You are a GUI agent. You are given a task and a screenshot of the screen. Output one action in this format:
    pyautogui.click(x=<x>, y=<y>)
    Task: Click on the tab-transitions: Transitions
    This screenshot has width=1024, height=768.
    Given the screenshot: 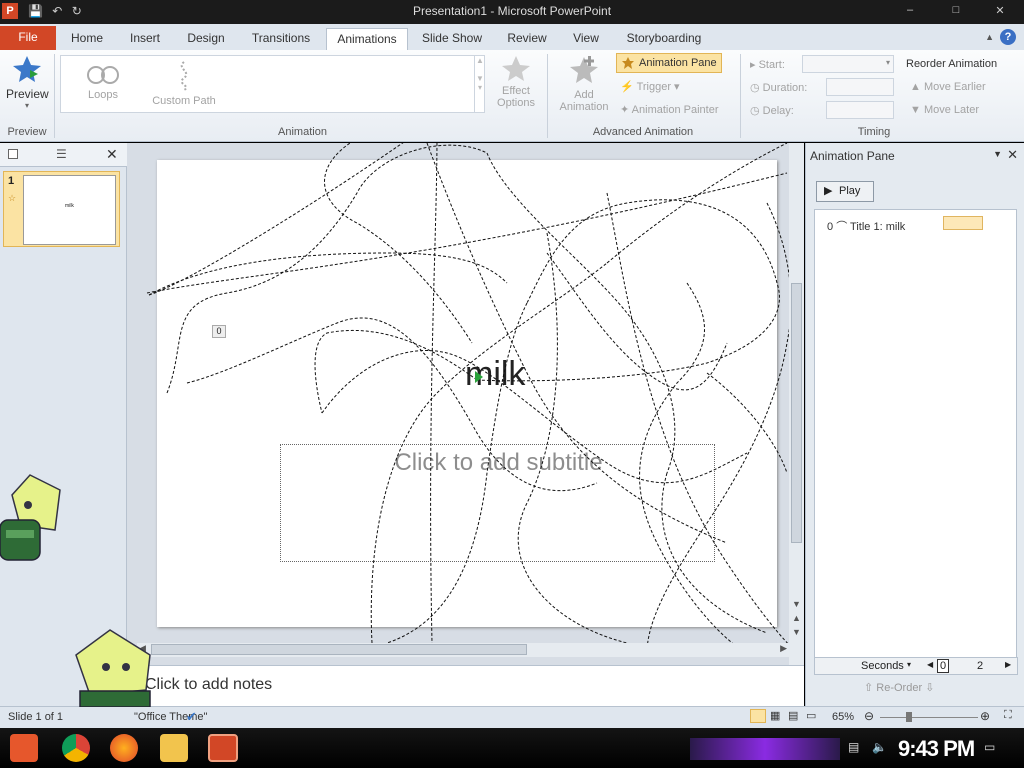 What is the action you would take?
    pyautogui.click(x=281, y=39)
    